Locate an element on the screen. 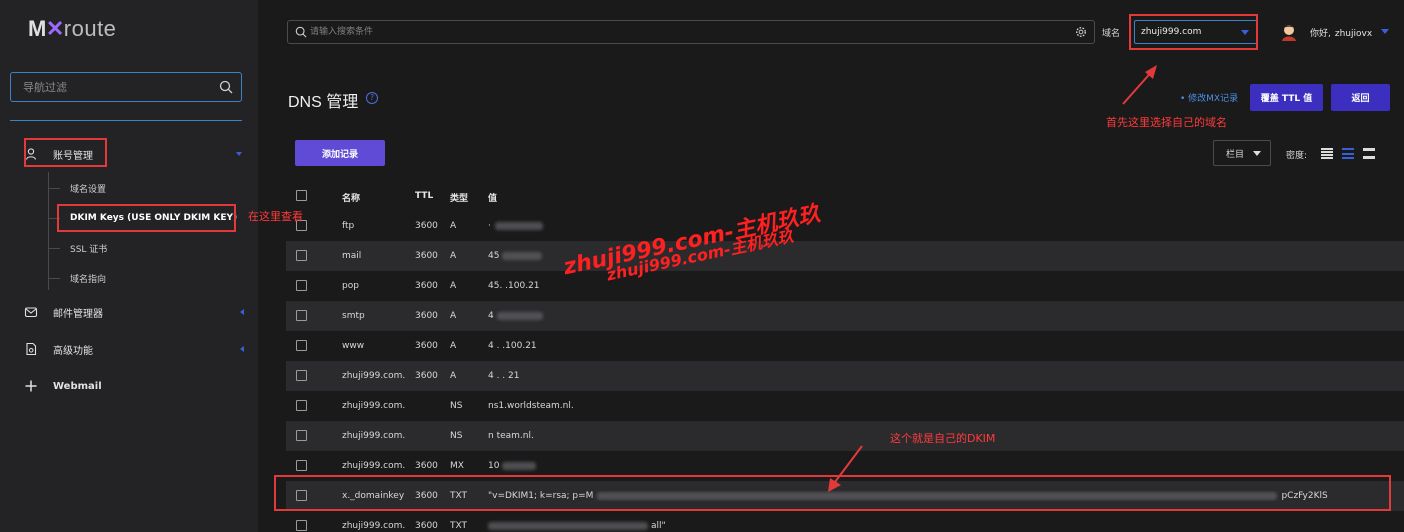 The width and height of the screenshot is (1404, 532). username: zhujiovx is located at coordinates (1353, 34).